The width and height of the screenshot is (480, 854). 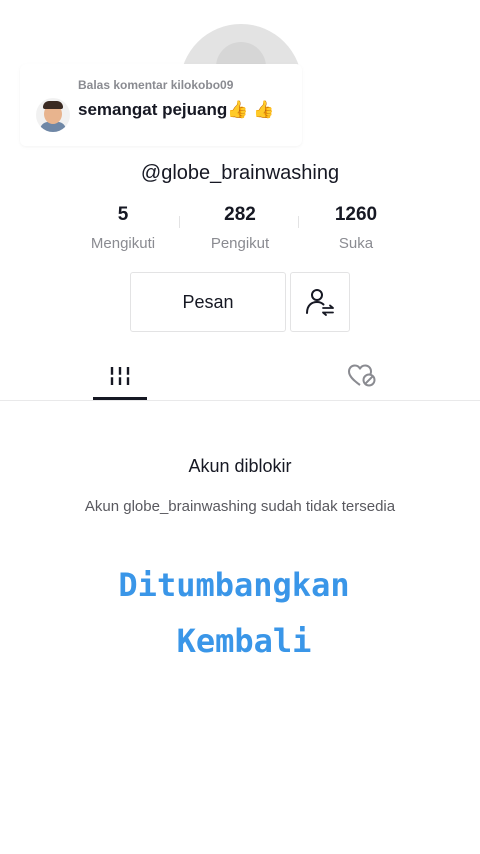 I want to click on blocked-title: Akun diblokir, so click(x=240, y=466).